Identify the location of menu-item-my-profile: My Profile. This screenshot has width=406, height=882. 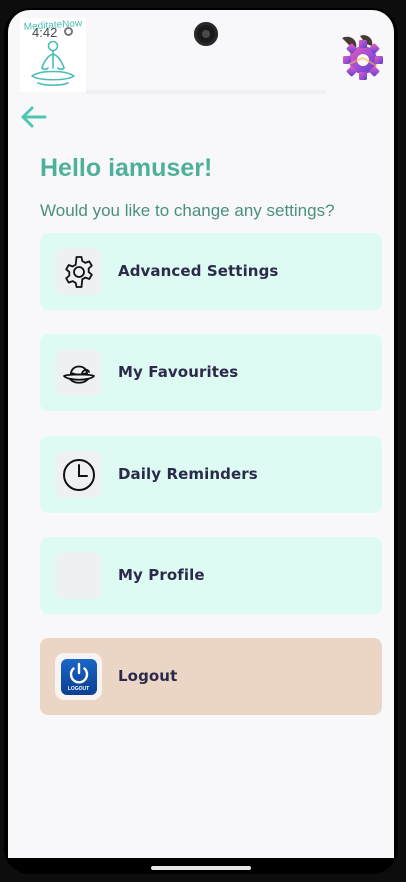
(211, 575).